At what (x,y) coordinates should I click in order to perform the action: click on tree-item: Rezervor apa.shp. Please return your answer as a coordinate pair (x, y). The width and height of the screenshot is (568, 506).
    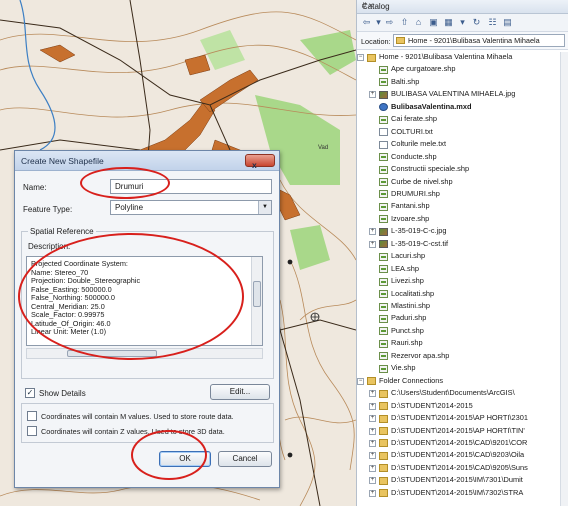
    Looking at the image, I should click on (459, 356).